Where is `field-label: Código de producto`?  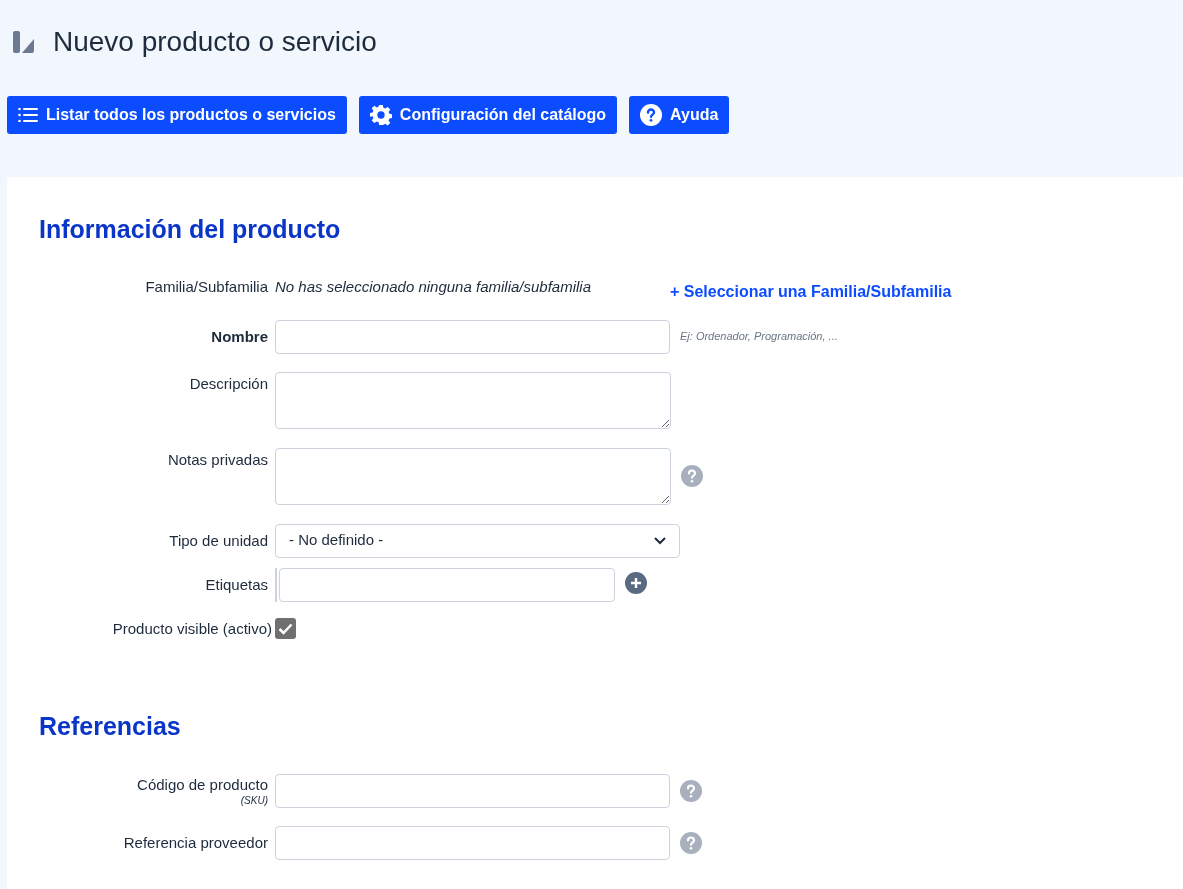
field-label: Código de producto is located at coordinates (202, 784).